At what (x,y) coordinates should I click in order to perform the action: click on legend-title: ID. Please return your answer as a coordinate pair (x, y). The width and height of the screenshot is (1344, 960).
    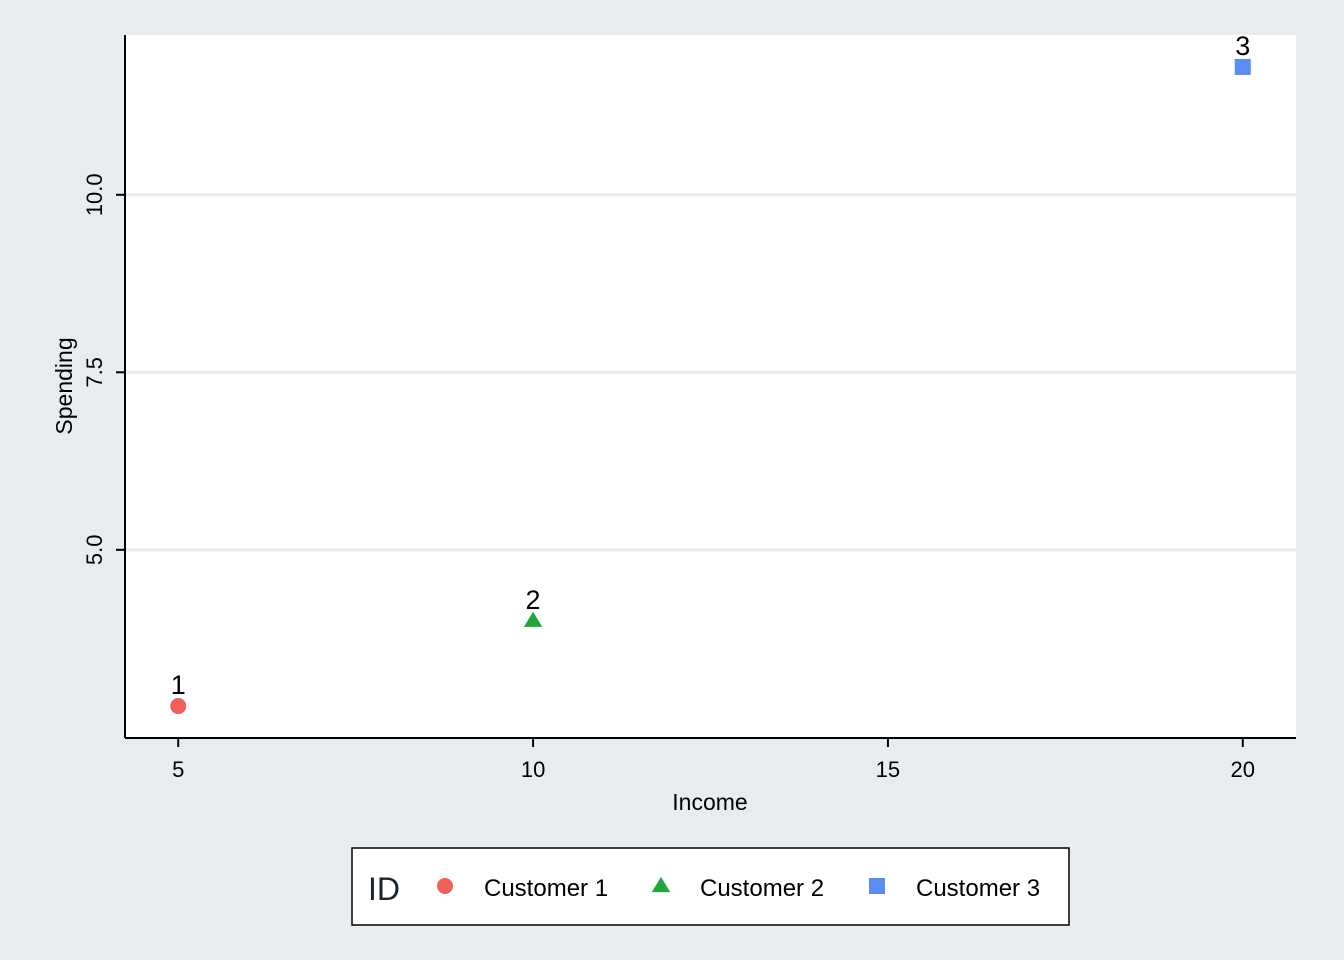
    Looking at the image, I should click on (384, 889).